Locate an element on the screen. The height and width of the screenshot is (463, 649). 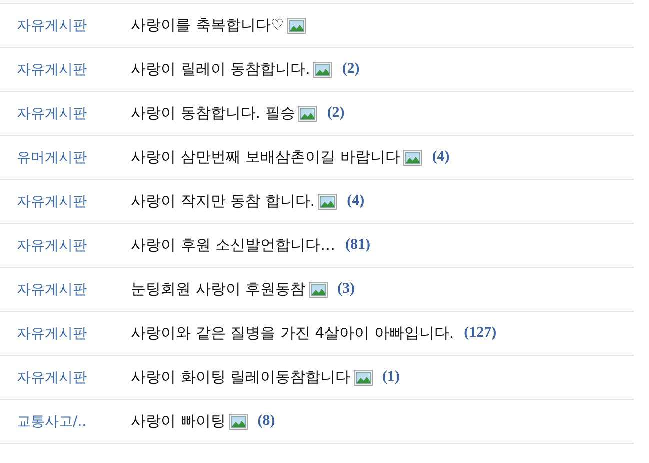
board-link: 유머게시판 is located at coordinates (65, 157).